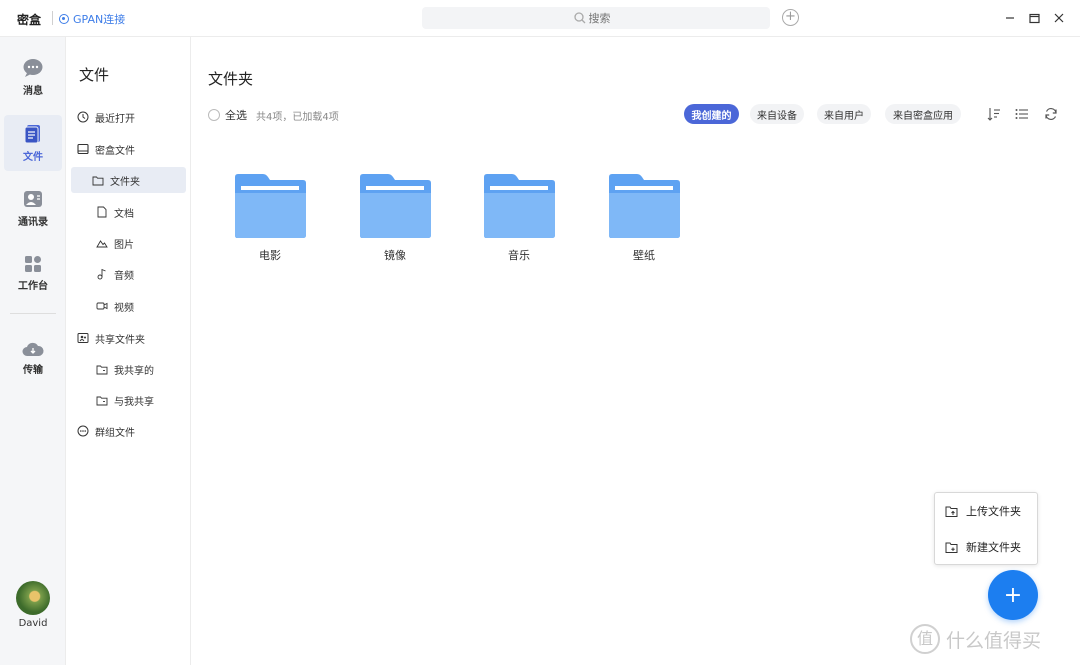 The height and width of the screenshot is (665, 1080). I want to click on select-all-row: 全选 共4项，已加载4项, so click(273, 115).